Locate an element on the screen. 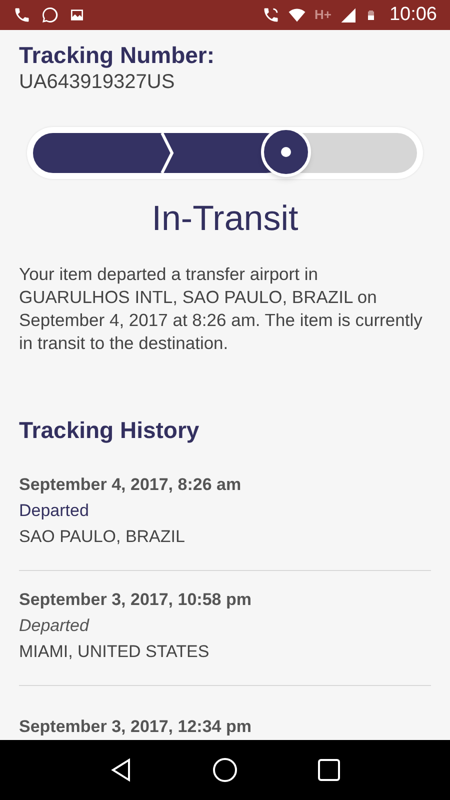 The image size is (450, 800). back-icon is located at coordinates (121, 770).